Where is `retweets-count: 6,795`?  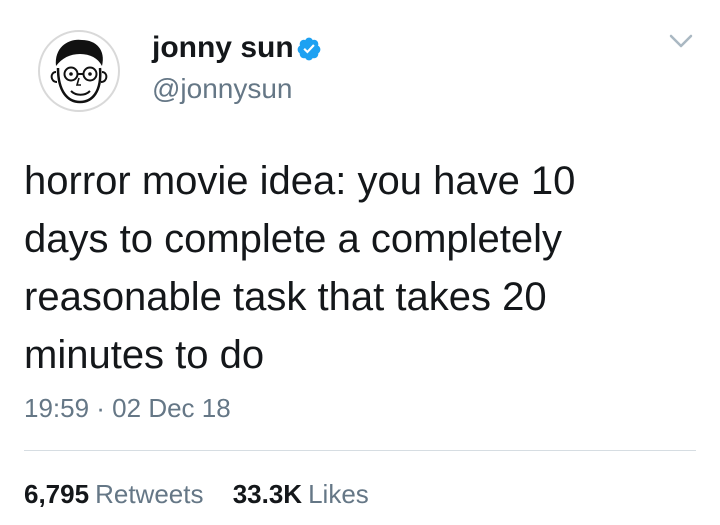
retweets-count: 6,795 is located at coordinates (57, 494).